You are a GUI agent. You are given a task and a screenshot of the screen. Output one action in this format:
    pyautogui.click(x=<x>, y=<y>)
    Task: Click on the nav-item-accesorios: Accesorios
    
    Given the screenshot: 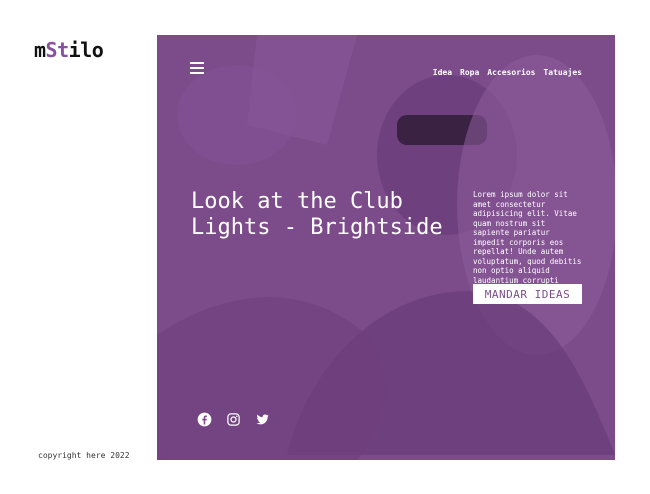 What is the action you would take?
    pyautogui.click(x=511, y=72)
    